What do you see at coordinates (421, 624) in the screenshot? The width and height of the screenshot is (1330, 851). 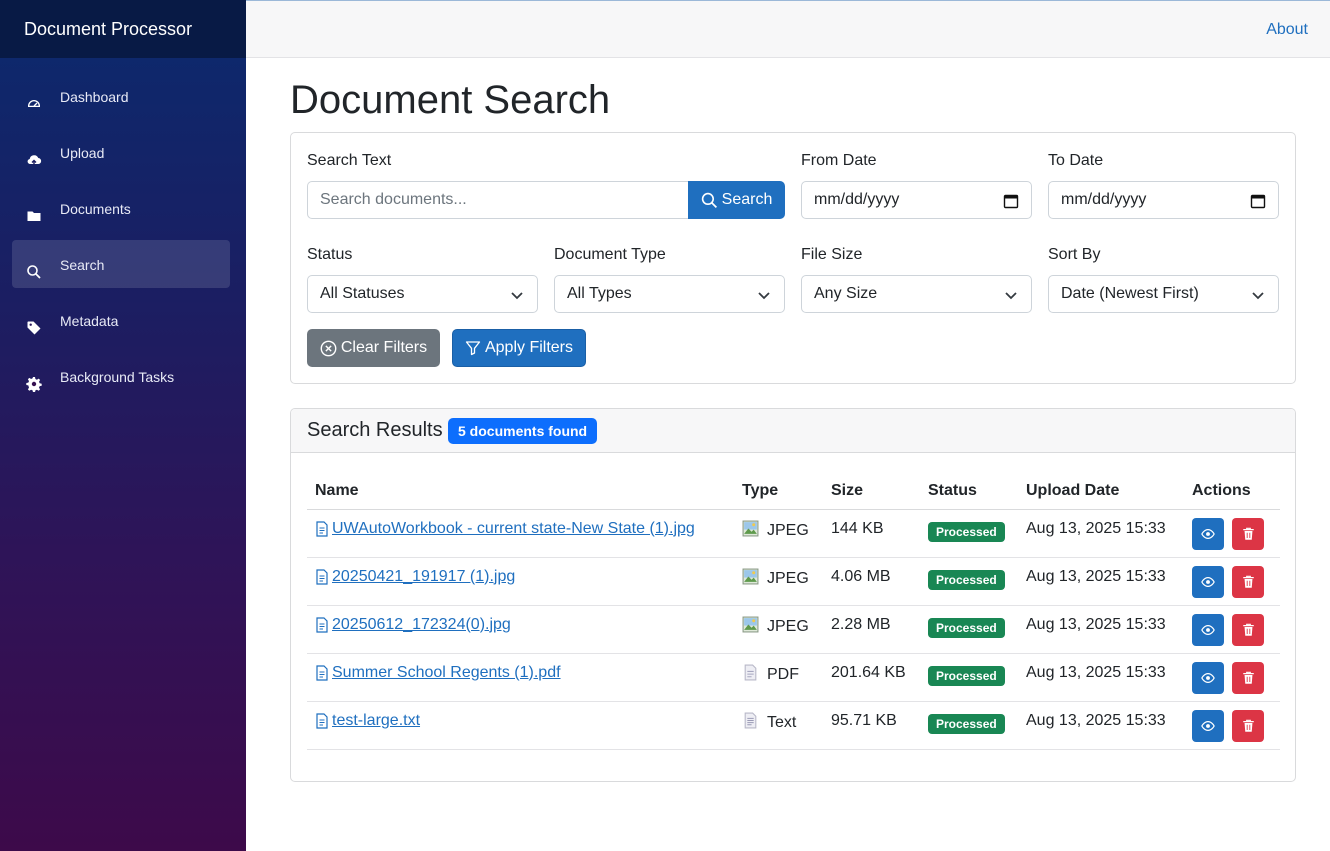 I see `document-name: 20250612_172324(0).jpg` at bounding box center [421, 624].